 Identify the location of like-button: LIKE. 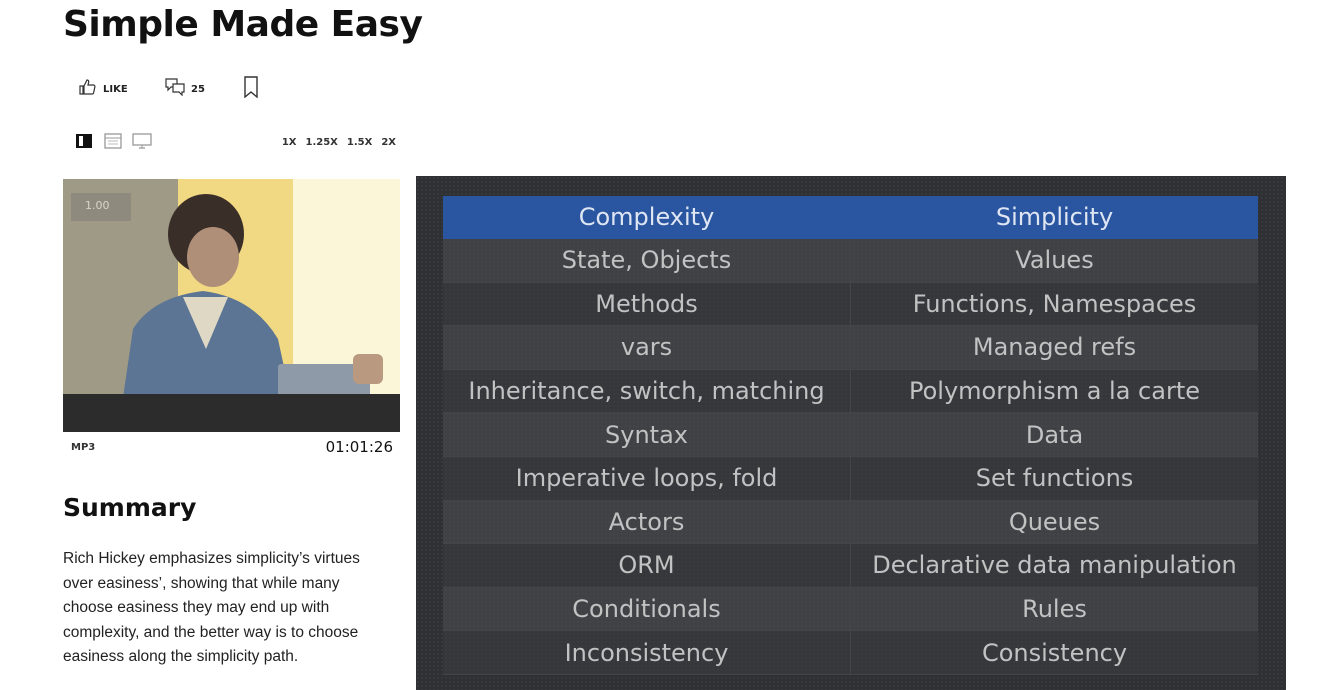
(122, 89).